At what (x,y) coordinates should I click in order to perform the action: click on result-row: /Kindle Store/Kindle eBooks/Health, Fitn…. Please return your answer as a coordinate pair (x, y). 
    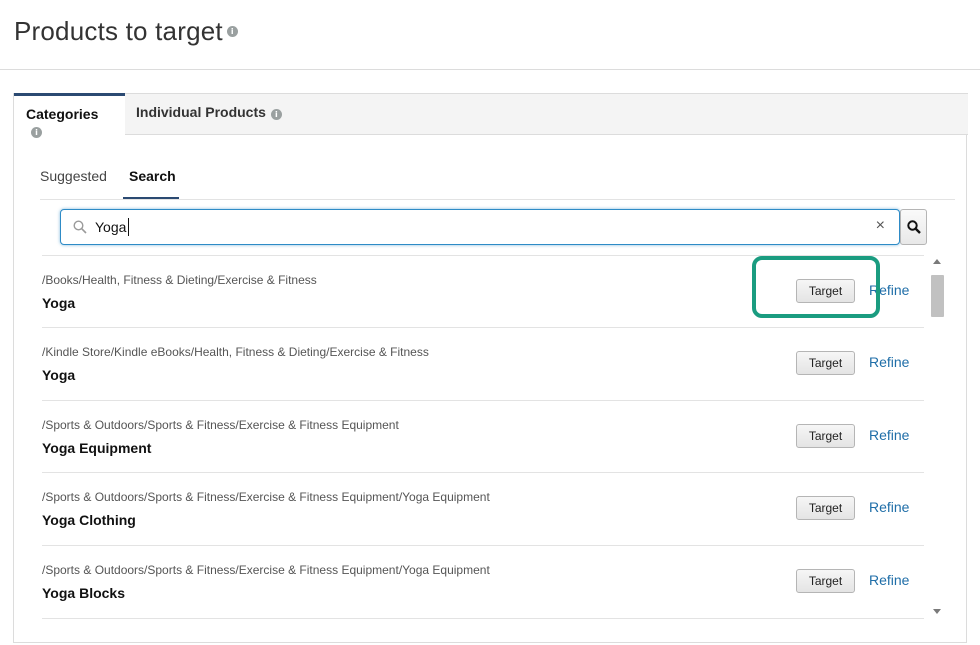
    Looking at the image, I should click on (483, 363).